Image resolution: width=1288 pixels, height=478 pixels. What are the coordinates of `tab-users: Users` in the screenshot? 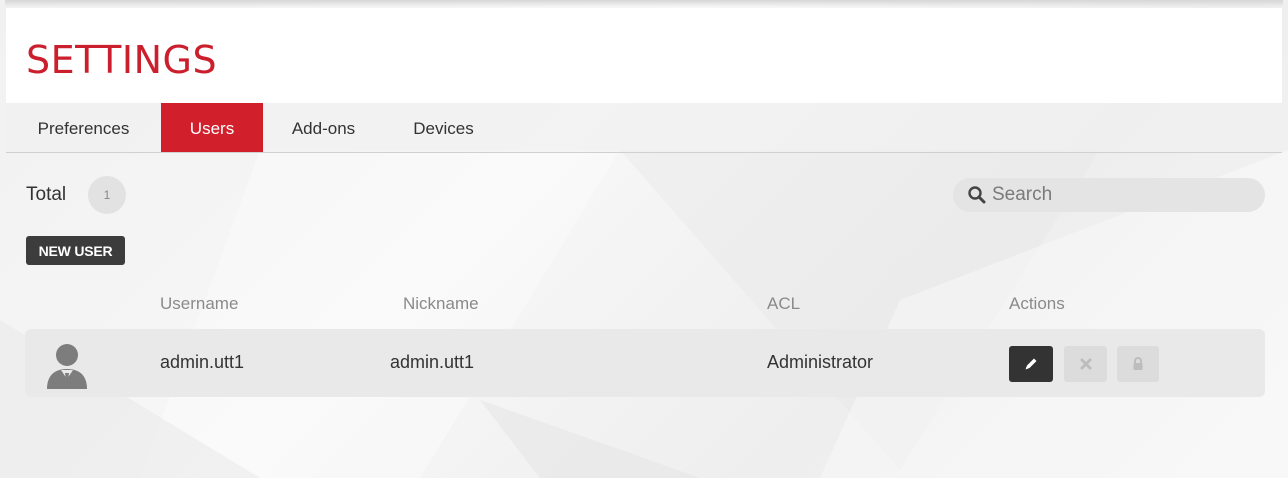 It's located at (212, 127).